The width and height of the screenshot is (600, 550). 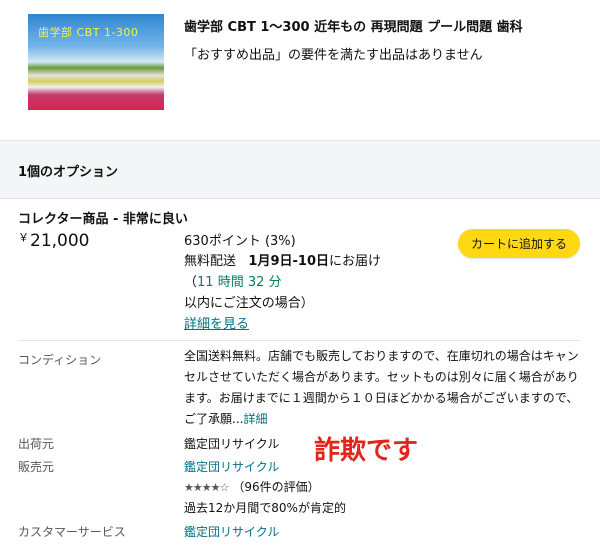 I want to click on ships-from-value: 鑑定団リサイクル, so click(x=232, y=444).